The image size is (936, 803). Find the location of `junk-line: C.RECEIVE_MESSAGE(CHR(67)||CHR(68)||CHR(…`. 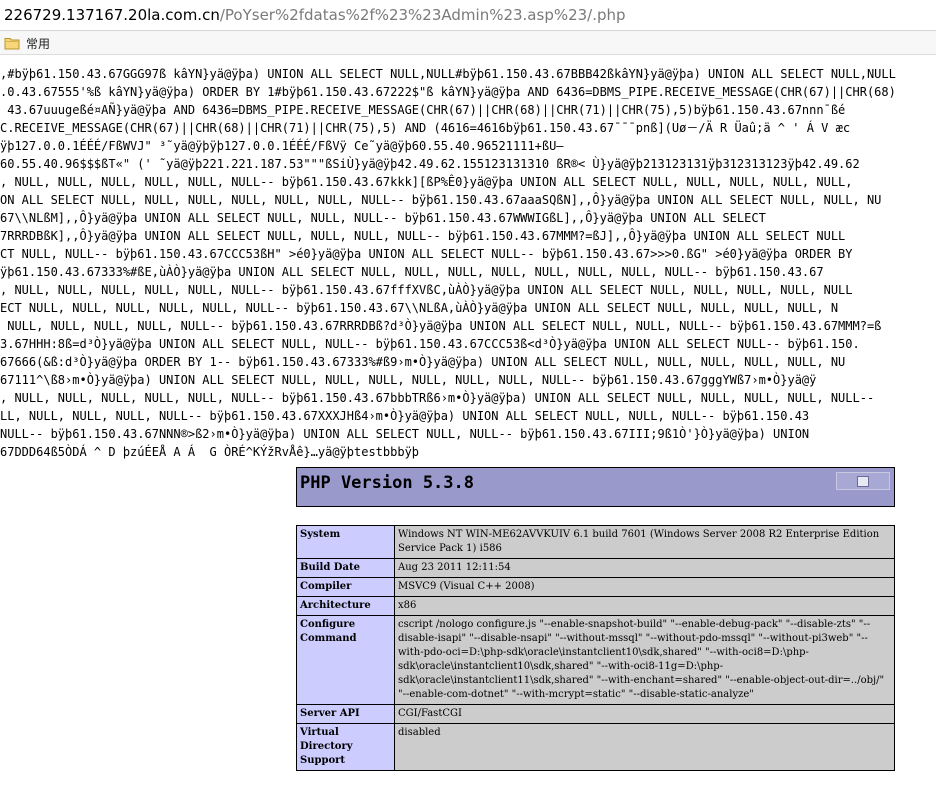

junk-line: C.RECEIVE_MESSAGE(CHR(67)||CHR(68)||CHR(… is located at coordinates (425, 128).